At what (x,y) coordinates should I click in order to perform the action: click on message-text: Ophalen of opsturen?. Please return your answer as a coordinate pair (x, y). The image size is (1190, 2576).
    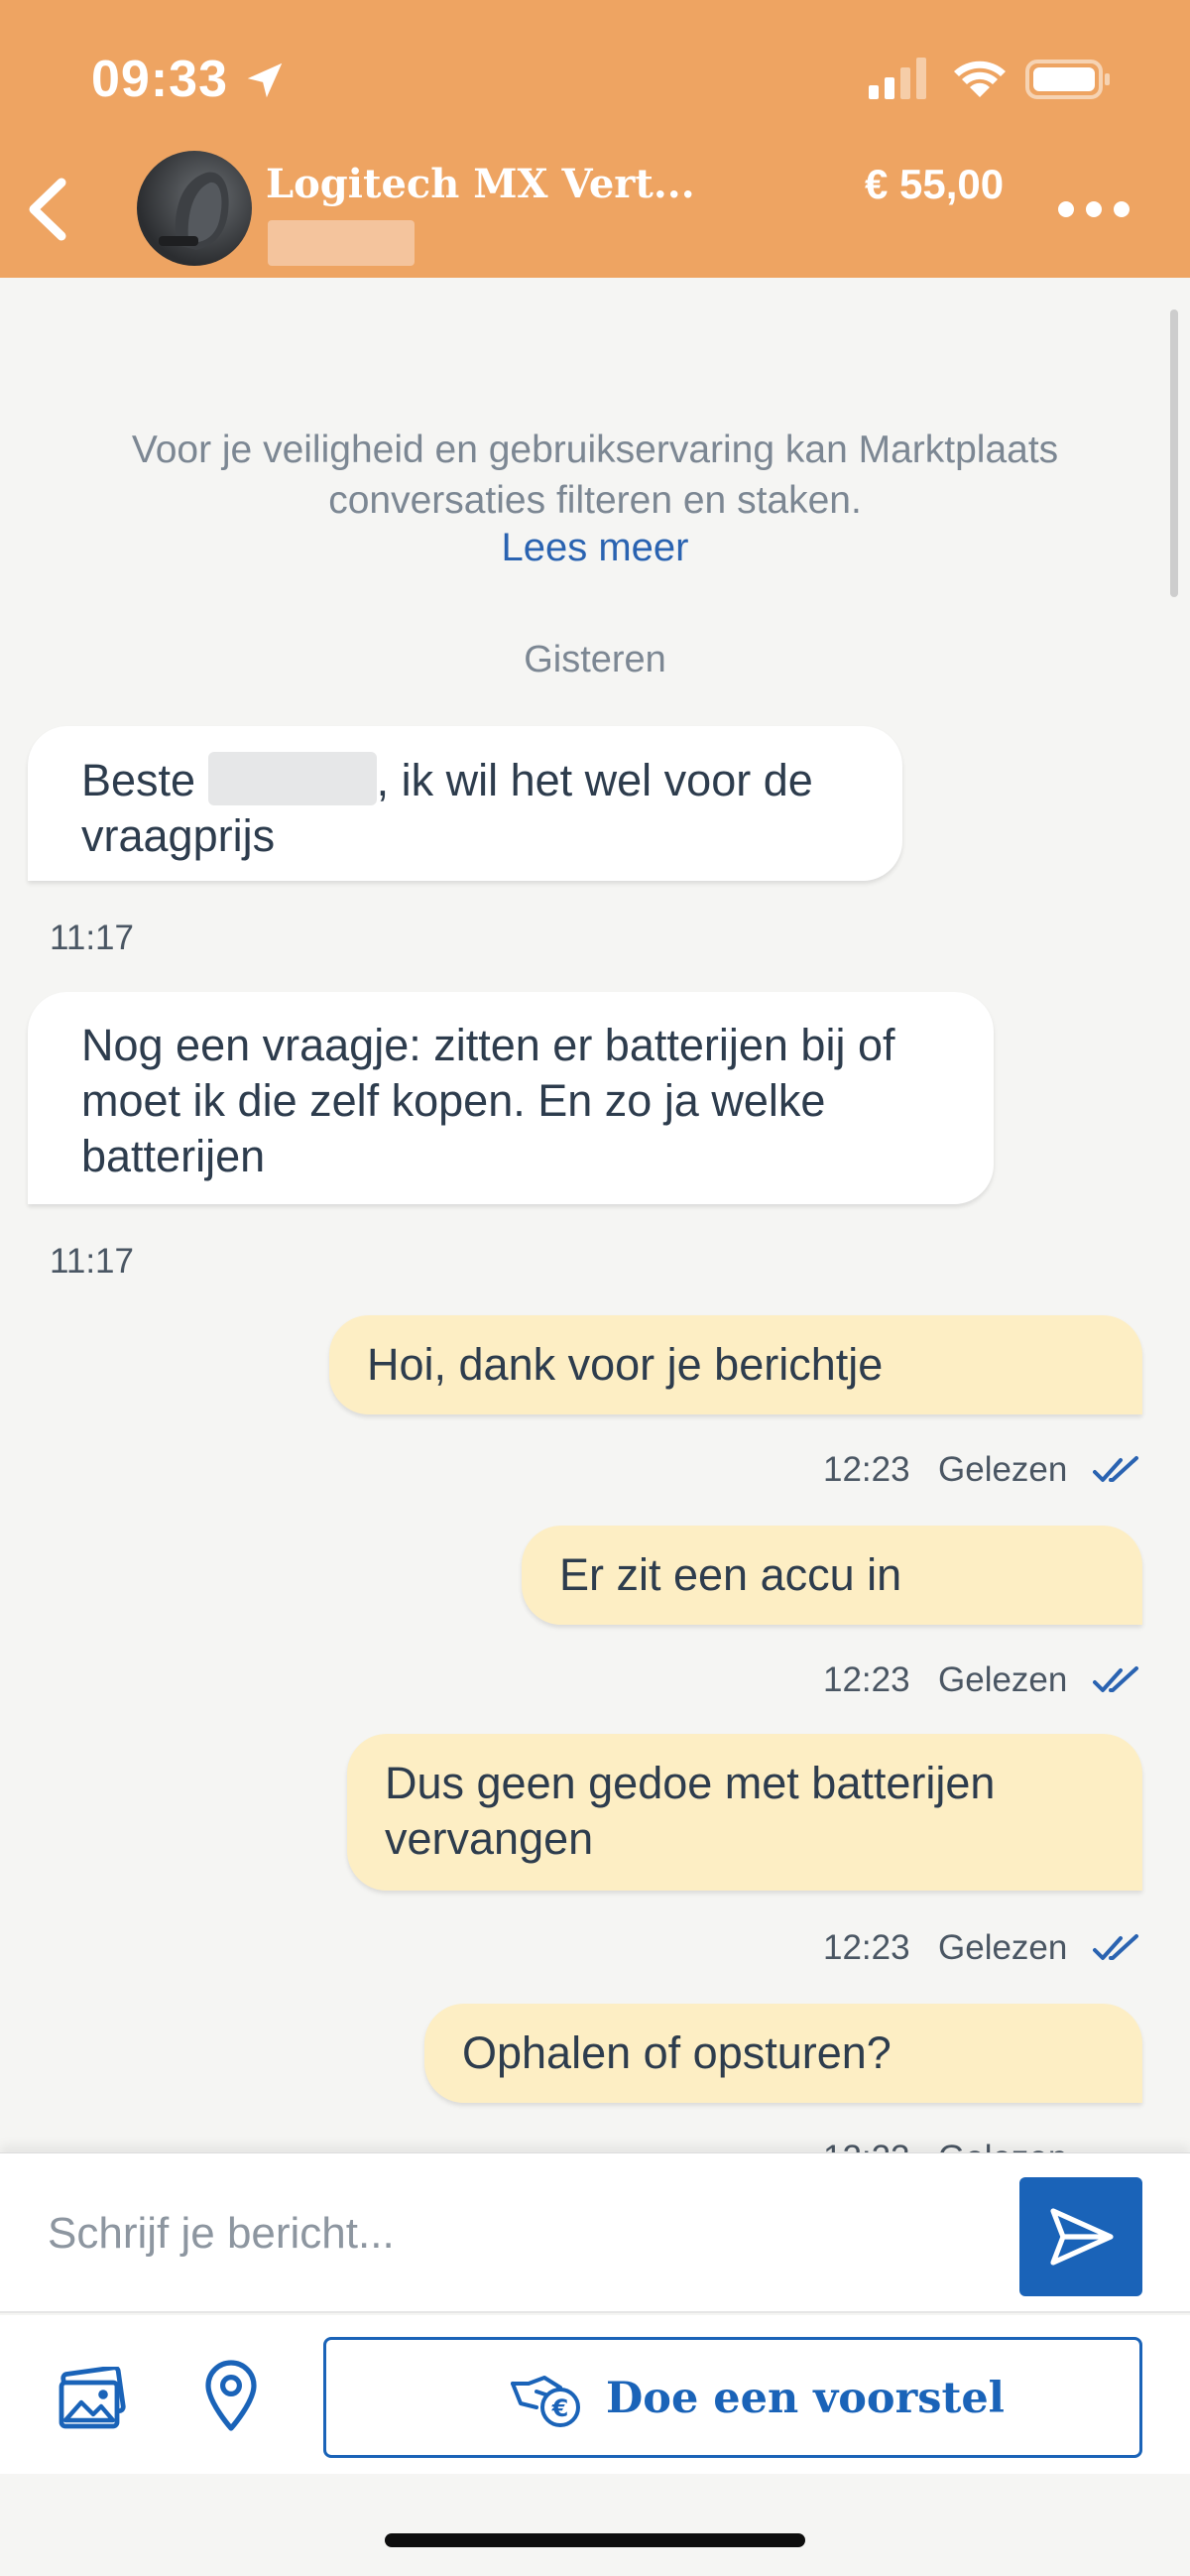
    Looking at the image, I should click on (677, 2052).